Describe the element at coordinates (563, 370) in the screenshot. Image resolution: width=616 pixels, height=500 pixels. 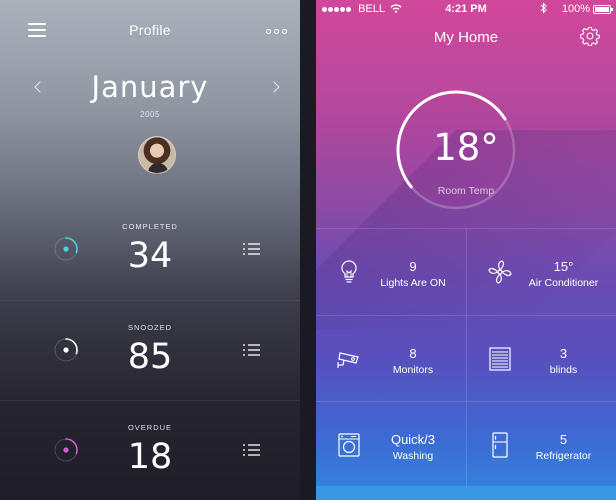
I see `device-name: blinds` at that location.